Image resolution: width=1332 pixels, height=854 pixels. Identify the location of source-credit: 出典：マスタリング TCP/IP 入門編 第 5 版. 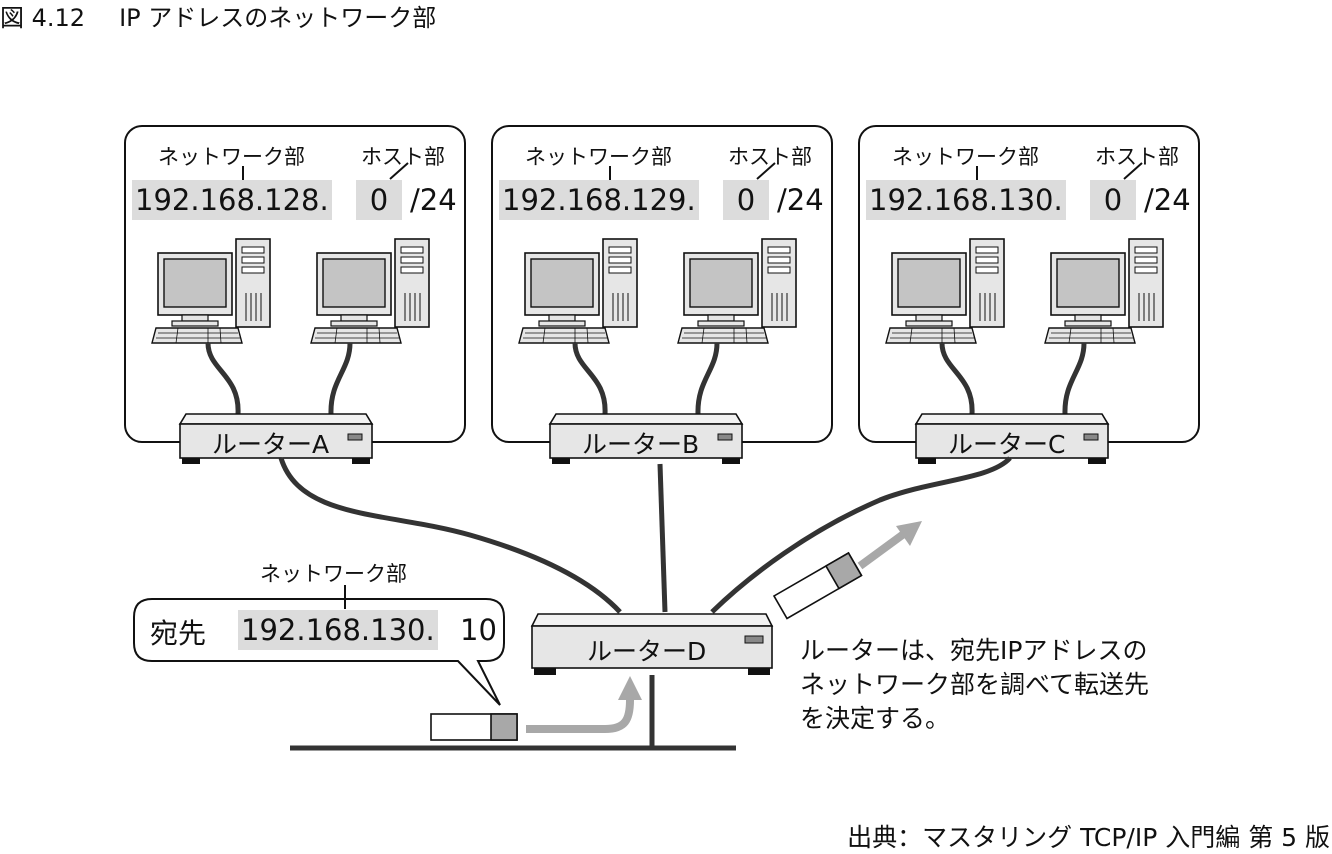
(1088, 837).